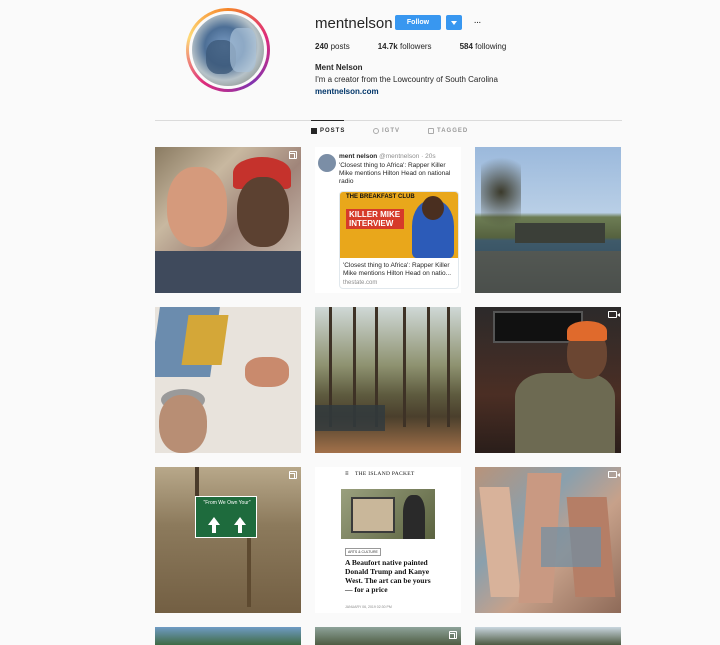 This screenshot has width=720, height=645. Describe the element at coordinates (363, 552) in the screenshot. I see `article-tag: ARTS & CULTURE` at that location.